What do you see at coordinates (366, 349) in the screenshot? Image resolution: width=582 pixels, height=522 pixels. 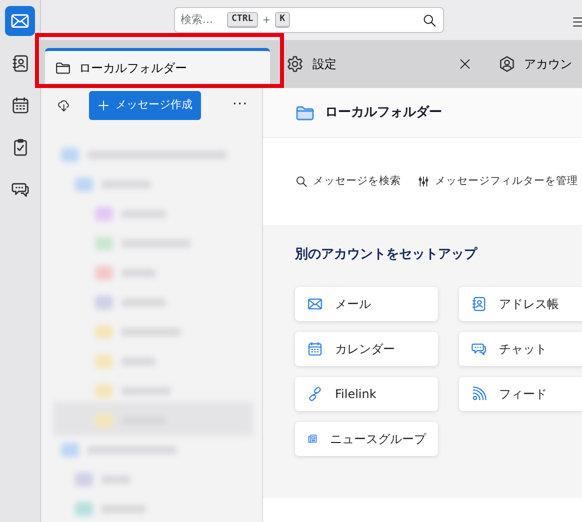 I see `setup-account-button: カレンダー` at bounding box center [366, 349].